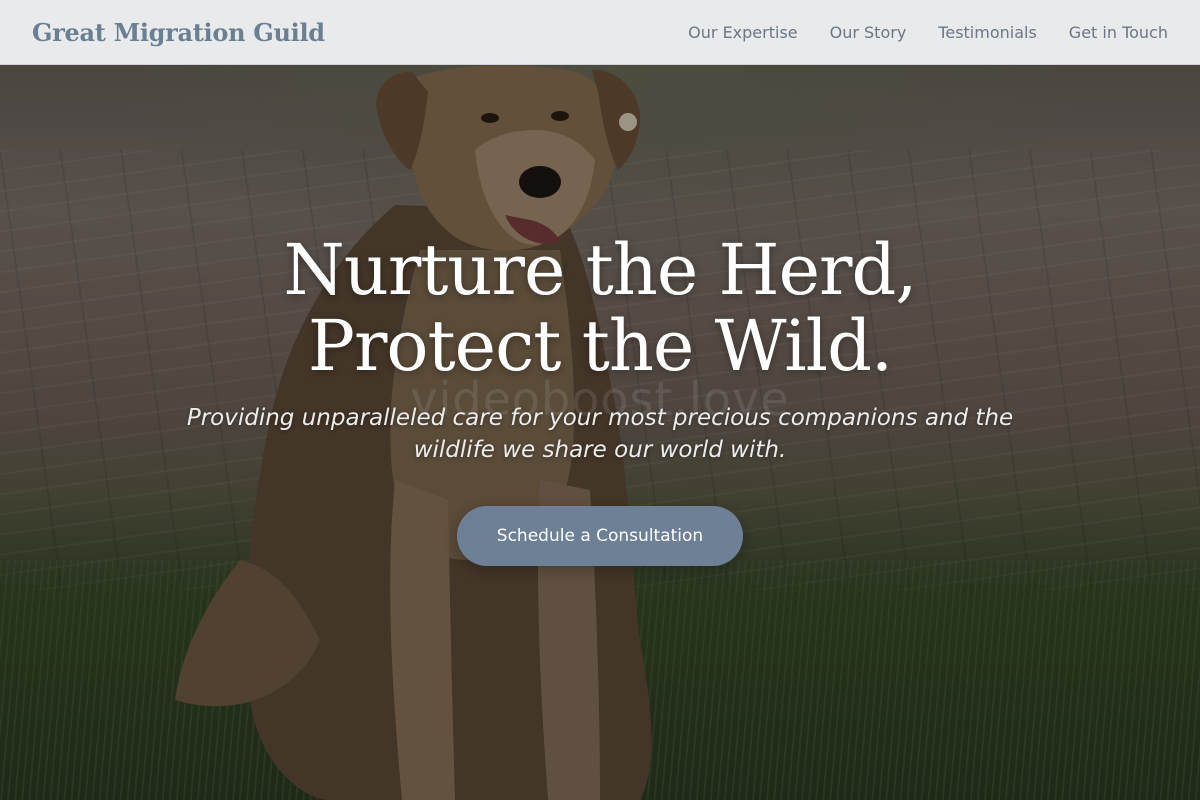 The image size is (1200, 800). I want to click on nav-link-get-in-touch: Get in Touch, so click(1118, 32).